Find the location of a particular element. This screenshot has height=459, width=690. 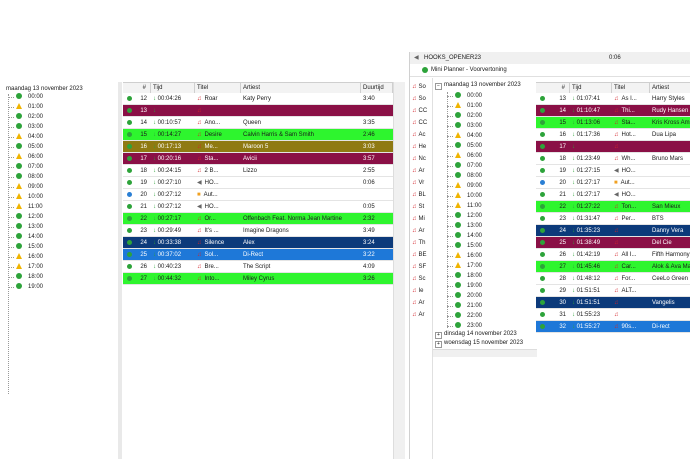

playlist-row: 26 ↓ 00:40:23 ♫ Bre... The Script 4:09 is located at coordinates (258, 267).